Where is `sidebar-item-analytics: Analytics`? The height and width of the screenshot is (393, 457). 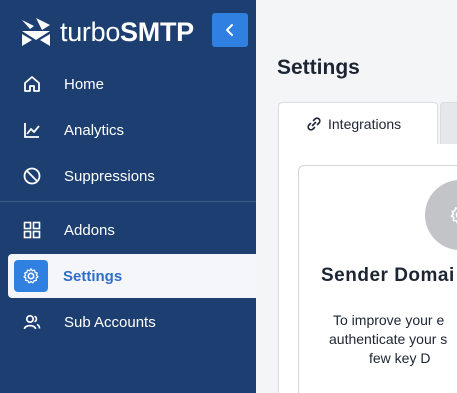
sidebar-item-analytics: Analytics is located at coordinates (128, 130).